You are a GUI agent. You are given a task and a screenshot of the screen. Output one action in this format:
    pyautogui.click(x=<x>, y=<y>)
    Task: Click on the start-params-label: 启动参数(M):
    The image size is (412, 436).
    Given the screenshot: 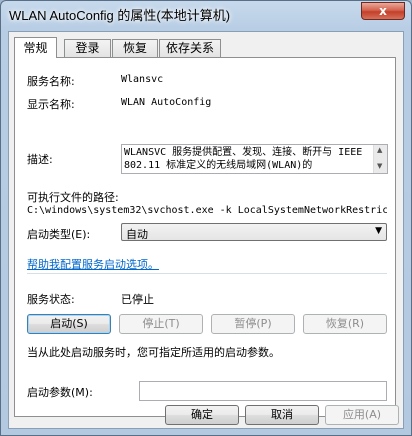 What is the action you would take?
    pyautogui.click(x=60, y=392)
    